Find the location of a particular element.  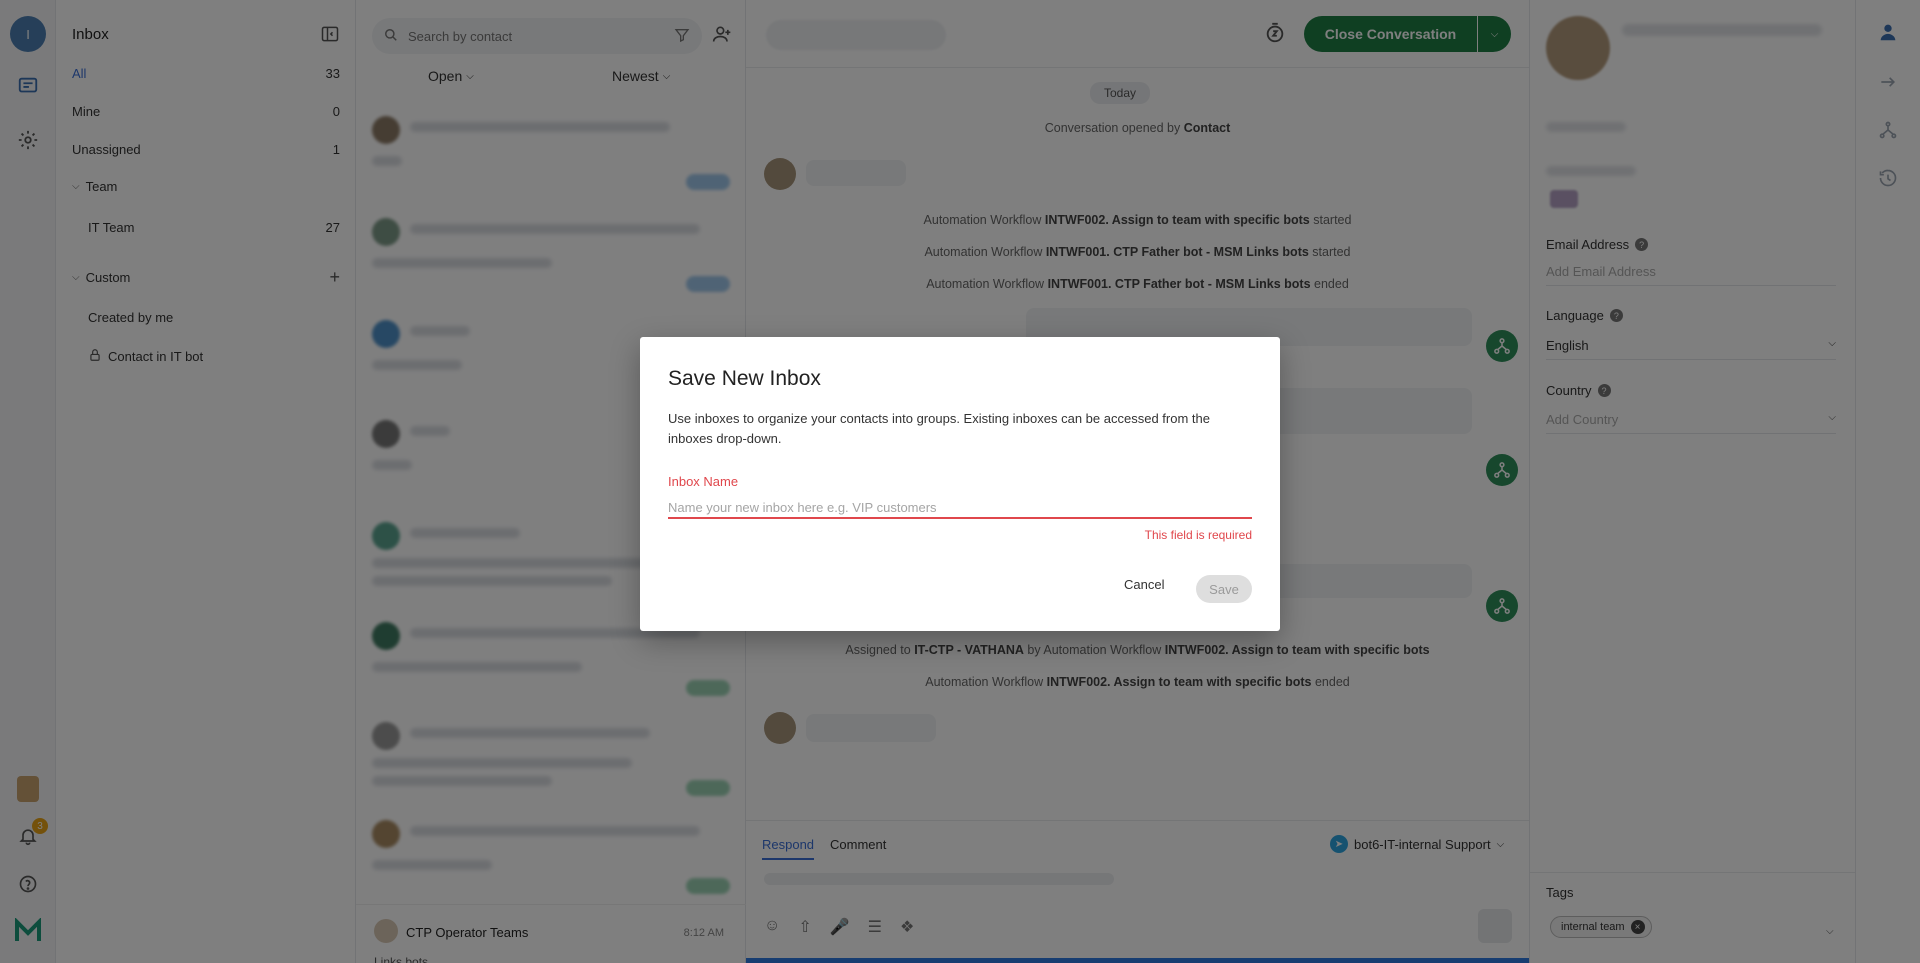

inbox-name-input is located at coordinates (960, 508).